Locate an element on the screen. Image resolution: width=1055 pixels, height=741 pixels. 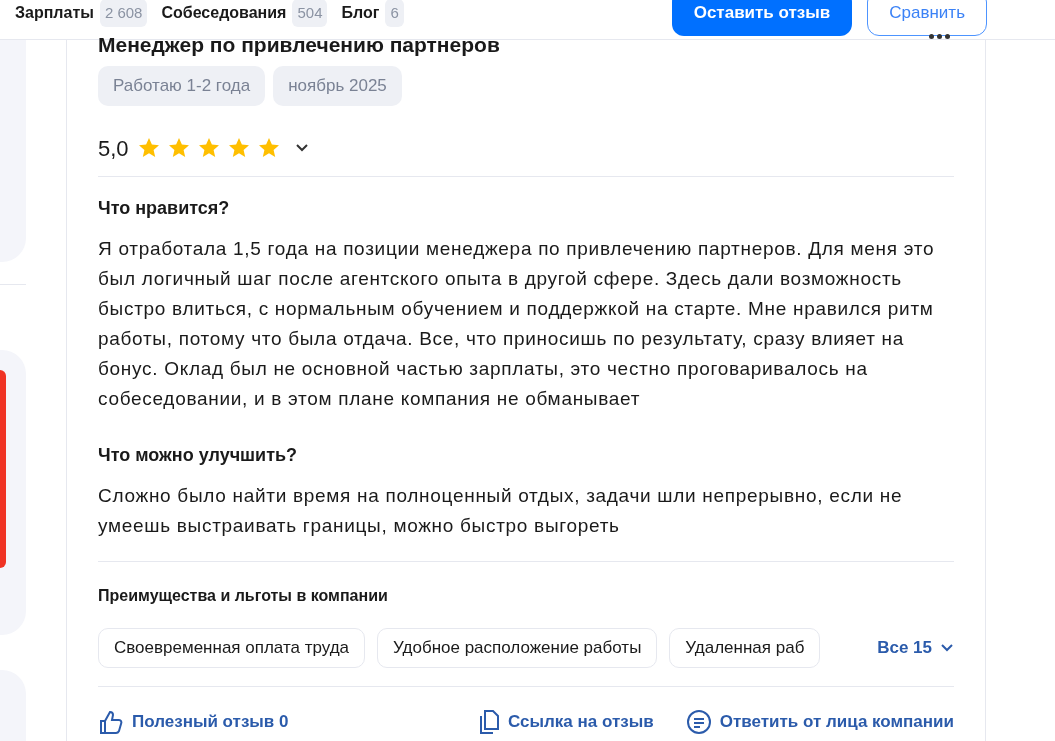
message-icon is located at coordinates (698, 722).